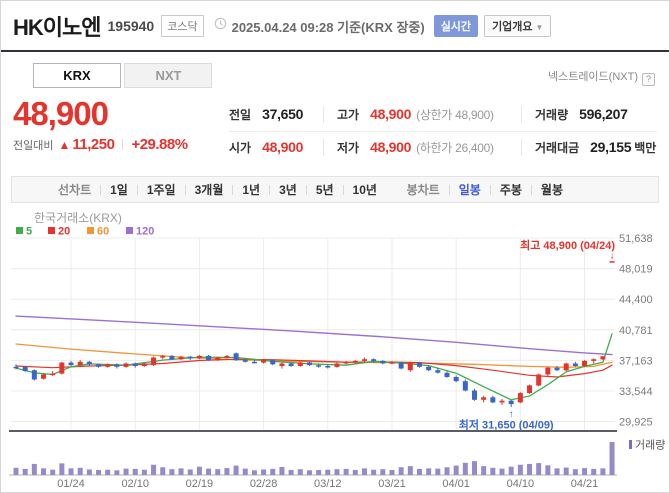 This screenshot has height=493, width=670. What do you see at coordinates (288, 190) in the screenshot?
I see `period-button-3년: 3년` at bounding box center [288, 190].